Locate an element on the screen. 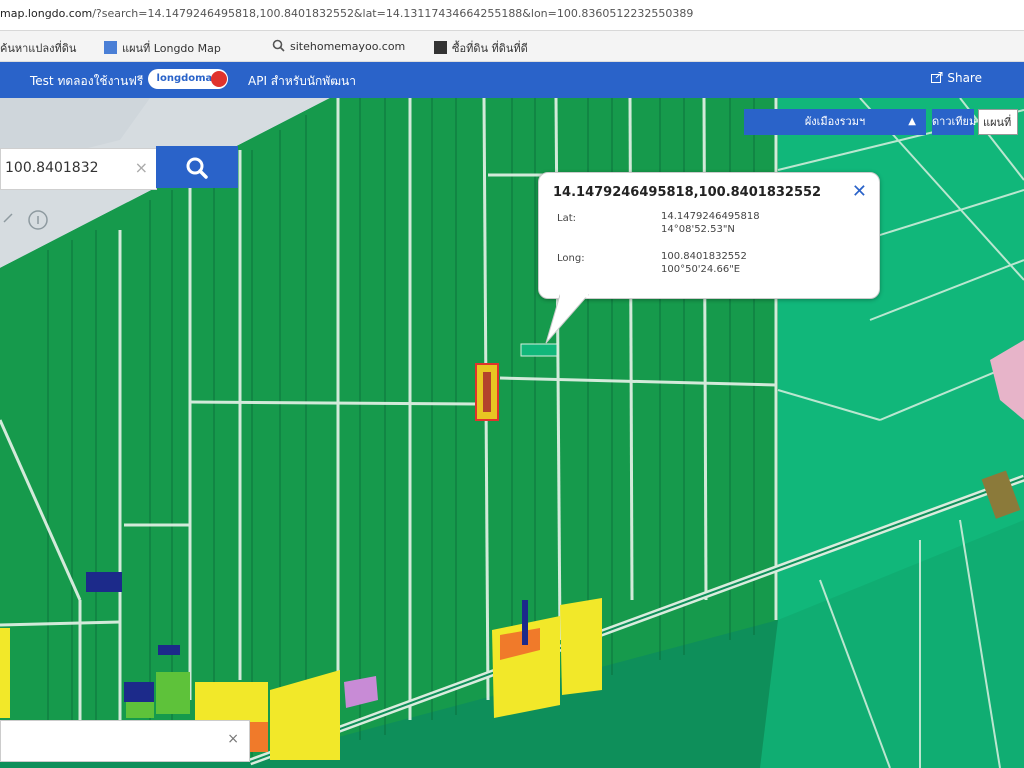 Image resolution: width=1024 pixels, height=768 pixels. share-icon is located at coordinates (937, 77).